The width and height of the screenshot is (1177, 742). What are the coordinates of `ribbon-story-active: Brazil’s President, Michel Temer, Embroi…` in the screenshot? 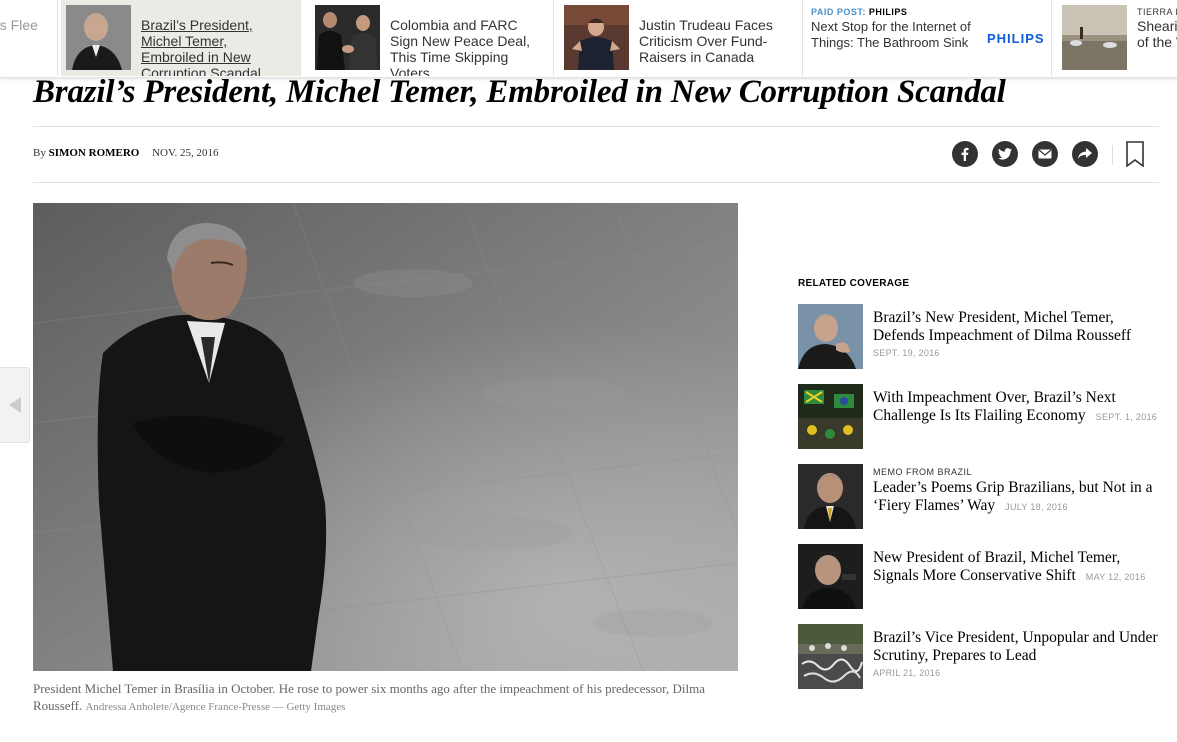 It's located at (181, 38).